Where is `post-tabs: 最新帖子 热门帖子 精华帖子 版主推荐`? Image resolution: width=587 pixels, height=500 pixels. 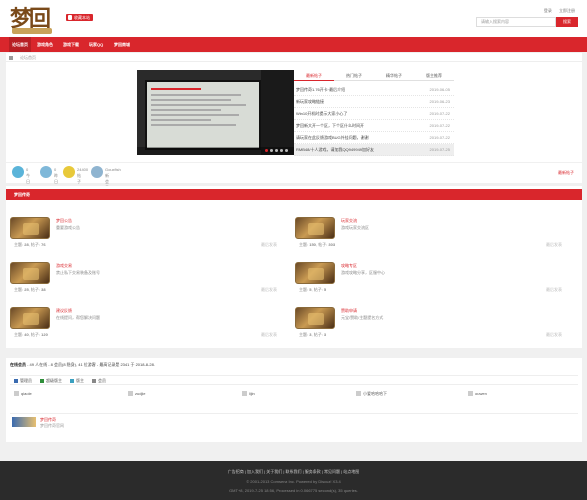 post-tabs: 最新帖子 热门帖子 精华帖子 版主推荐 is located at coordinates (374, 75).